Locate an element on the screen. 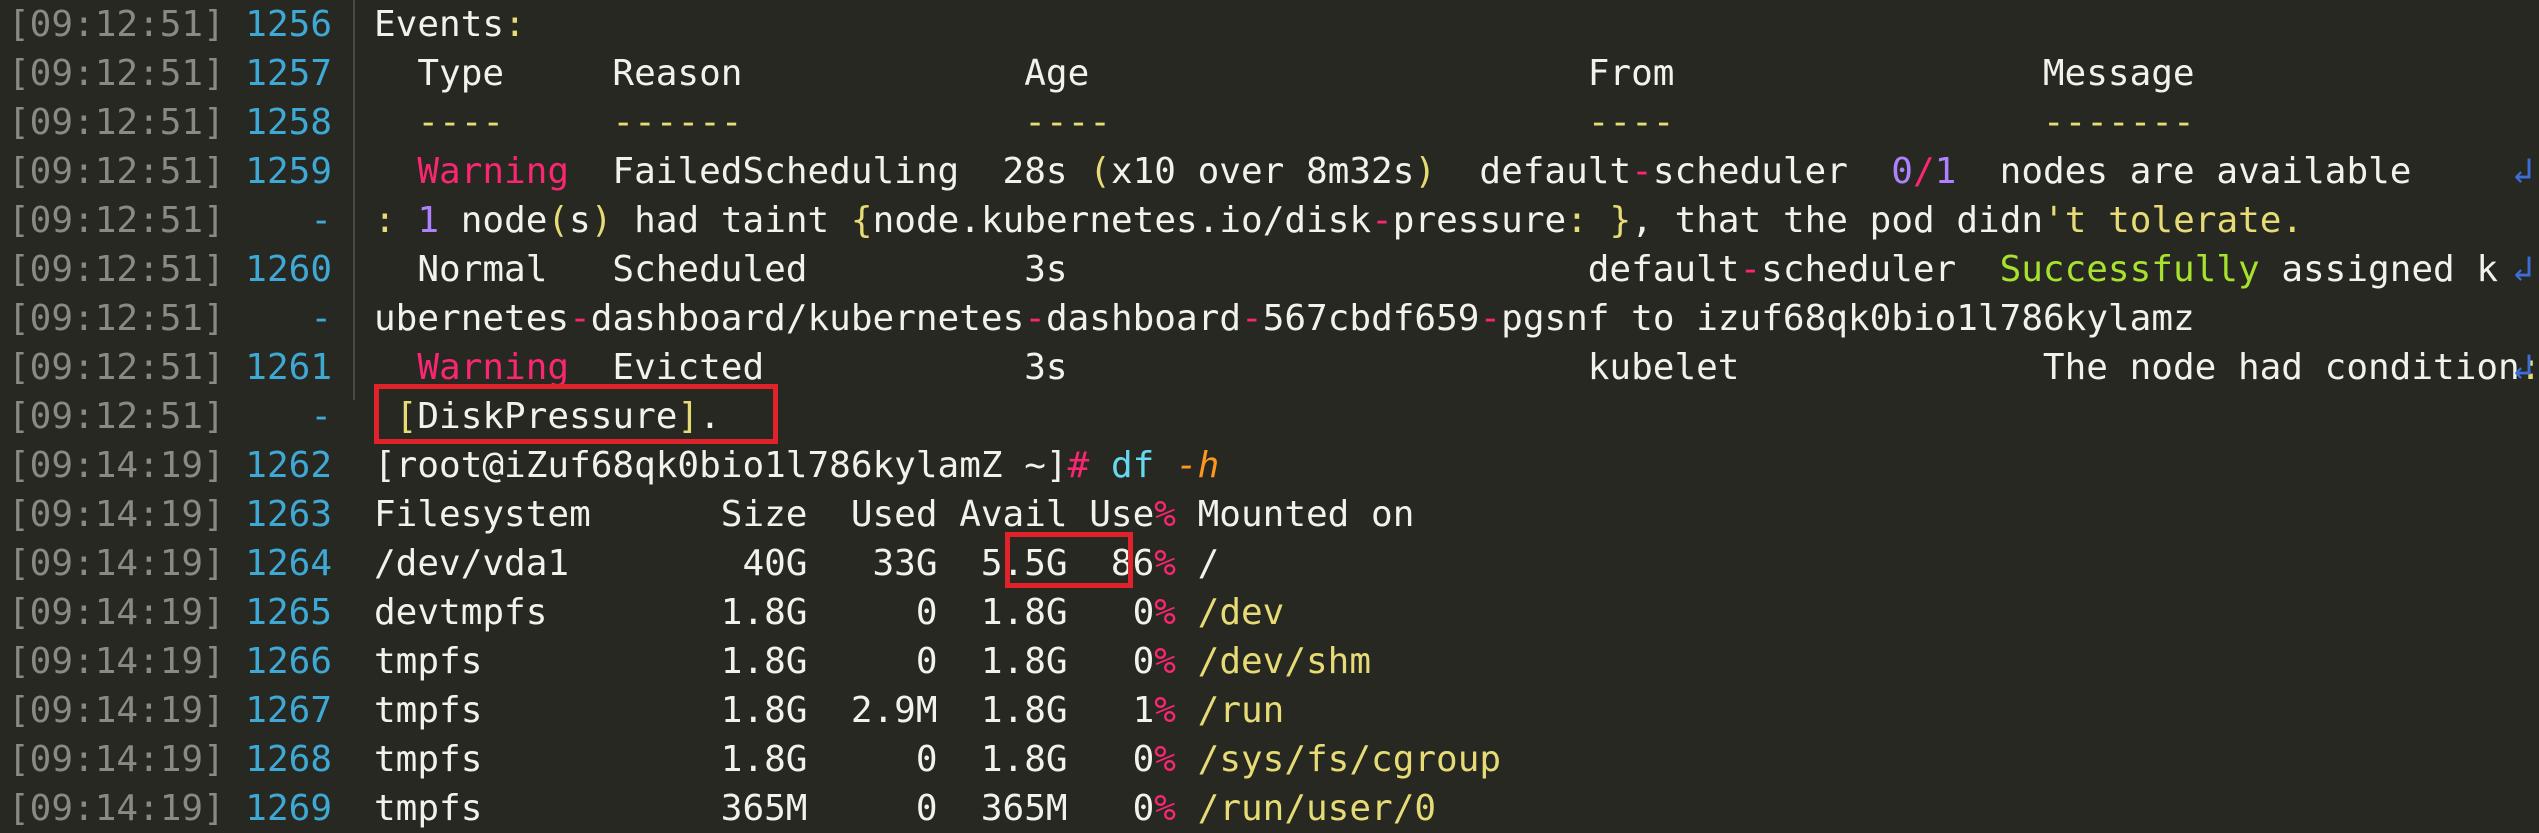 This screenshot has width=2539, height=833. line-number: 1258 is located at coordinates (288, 122).